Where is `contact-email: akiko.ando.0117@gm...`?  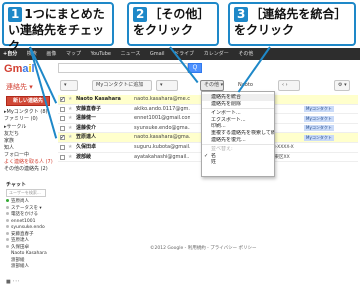 contact-email: akiko.ando.0117@gm... is located at coordinates (162, 108).